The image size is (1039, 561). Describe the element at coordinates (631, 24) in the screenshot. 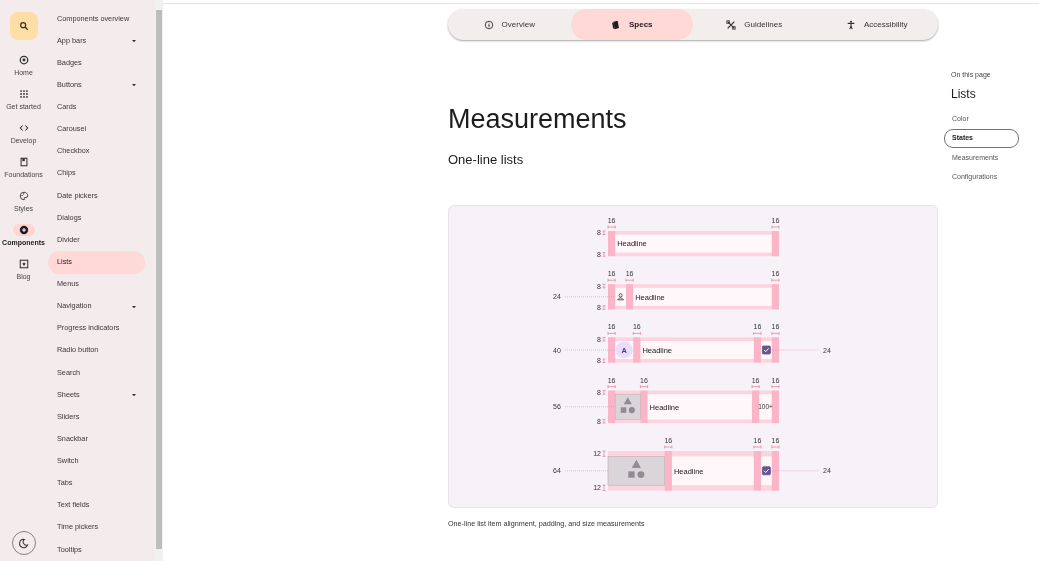

I see `tab: Specs` at that location.